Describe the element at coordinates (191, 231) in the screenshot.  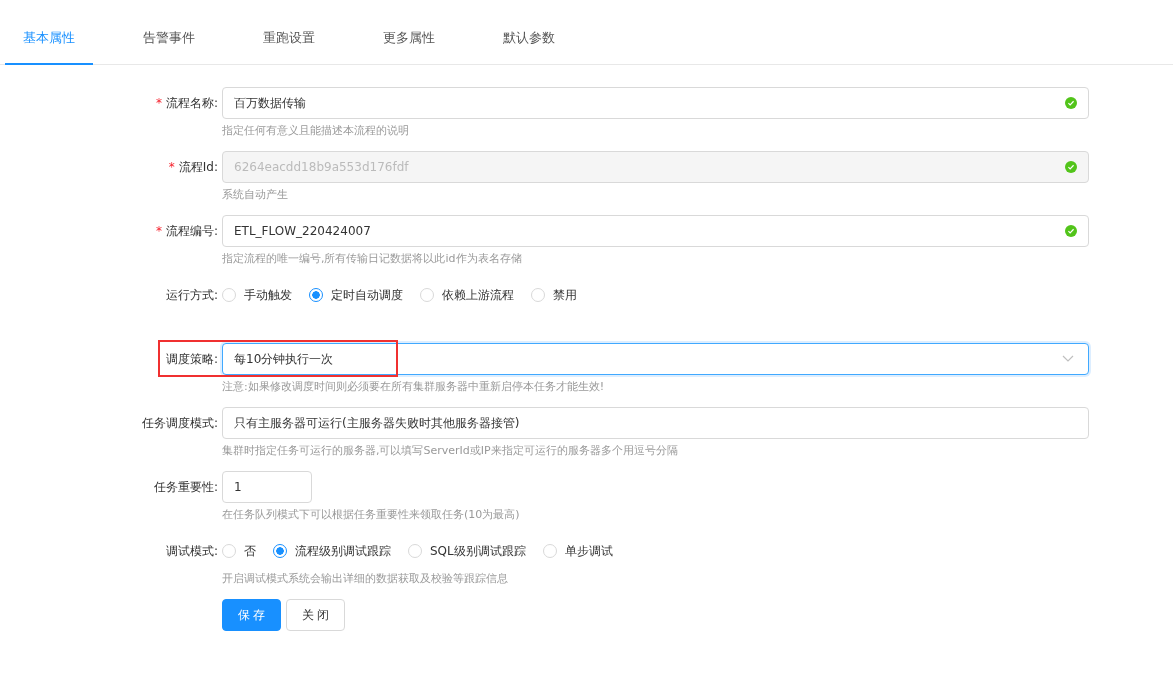
I see `field-label: 流程编号:` at that location.